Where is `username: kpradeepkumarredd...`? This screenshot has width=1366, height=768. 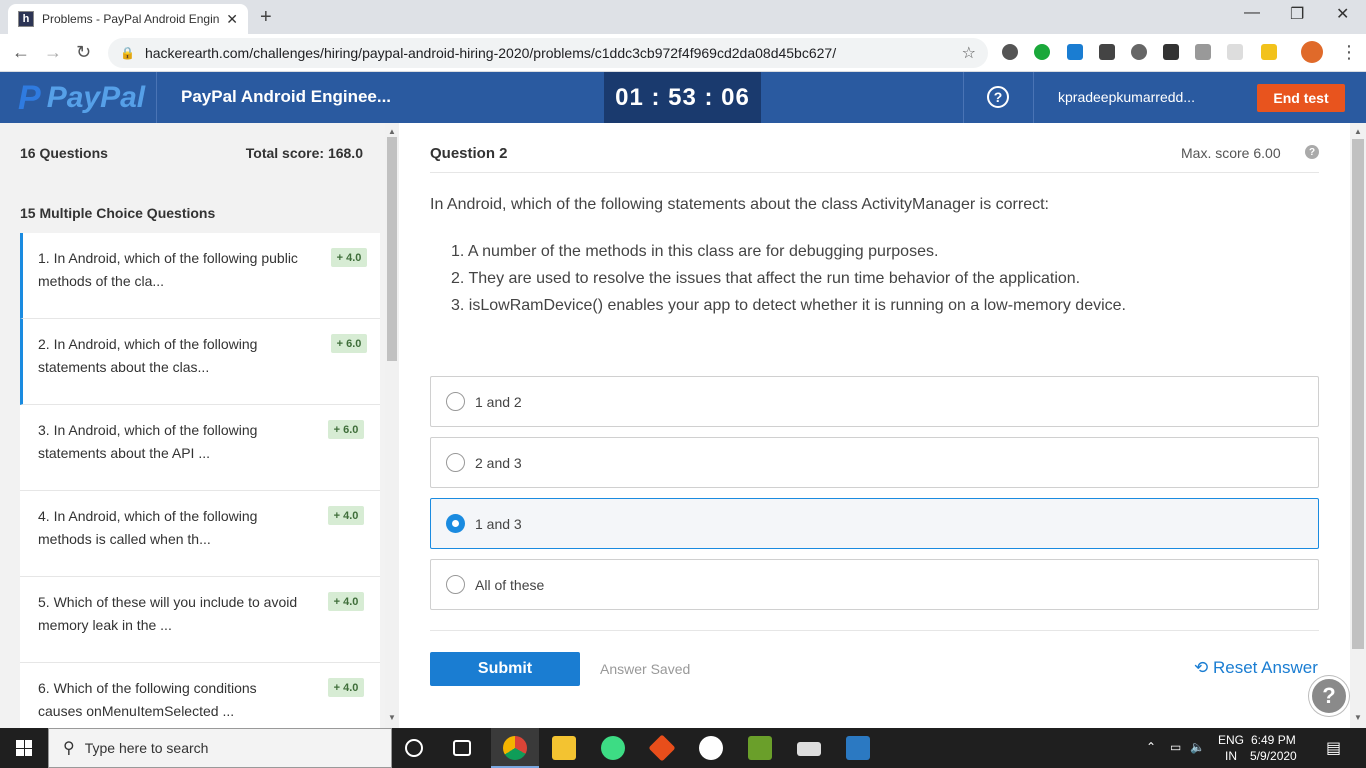 username: kpradeepkumarredd... is located at coordinates (1126, 97).